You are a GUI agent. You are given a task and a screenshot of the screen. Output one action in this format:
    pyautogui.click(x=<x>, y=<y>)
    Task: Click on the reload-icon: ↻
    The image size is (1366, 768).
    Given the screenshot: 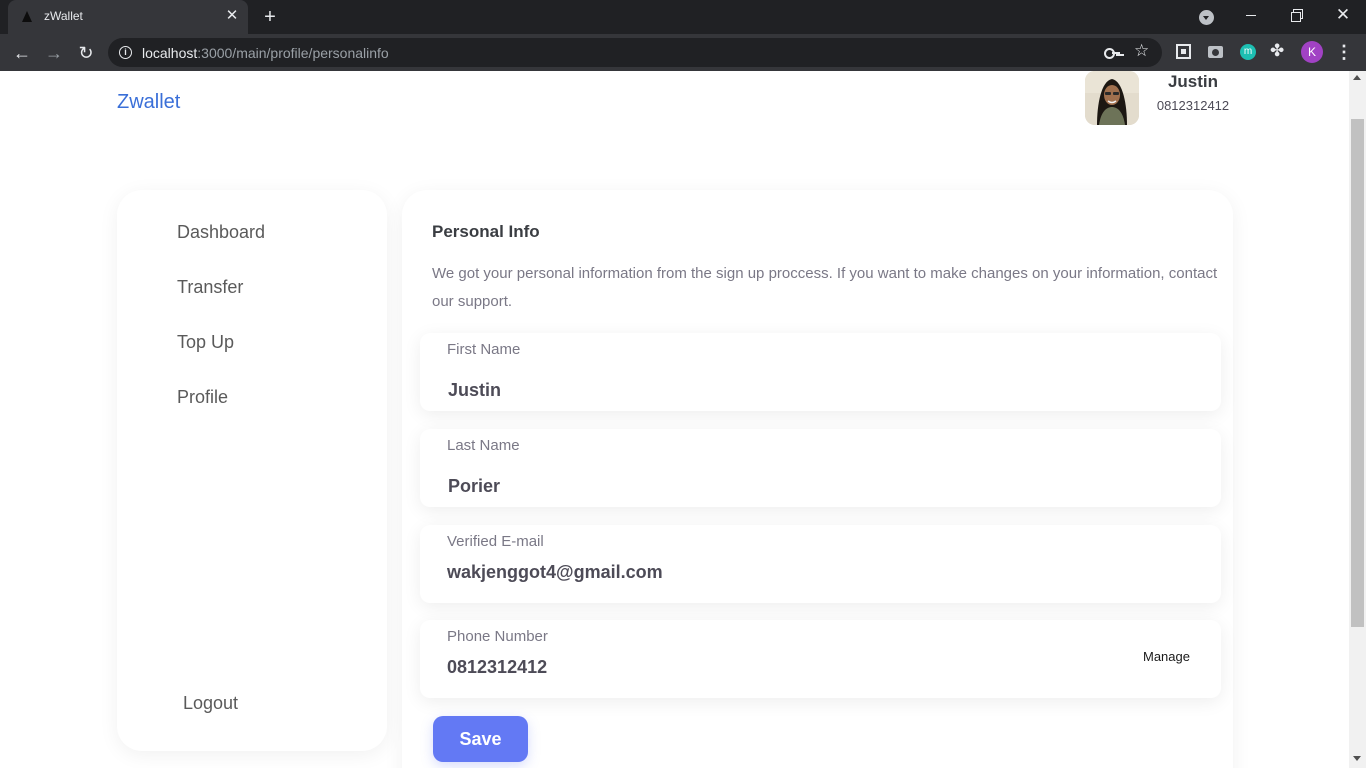 What is the action you would take?
    pyautogui.click(x=86, y=53)
    